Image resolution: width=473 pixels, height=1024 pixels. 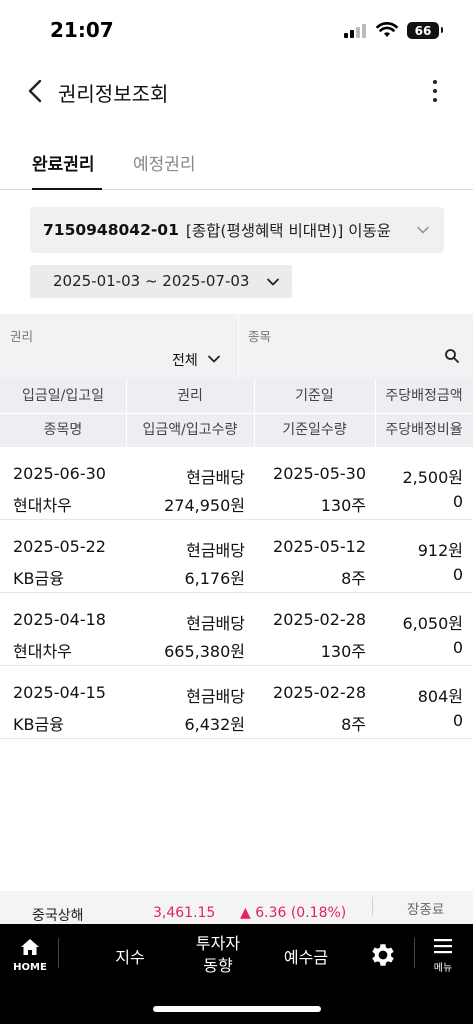 What do you see at coordinates (432, 623) in the screenshot?
I see `dividend-per-share: 6,050원` at bounding box center [432, 623].